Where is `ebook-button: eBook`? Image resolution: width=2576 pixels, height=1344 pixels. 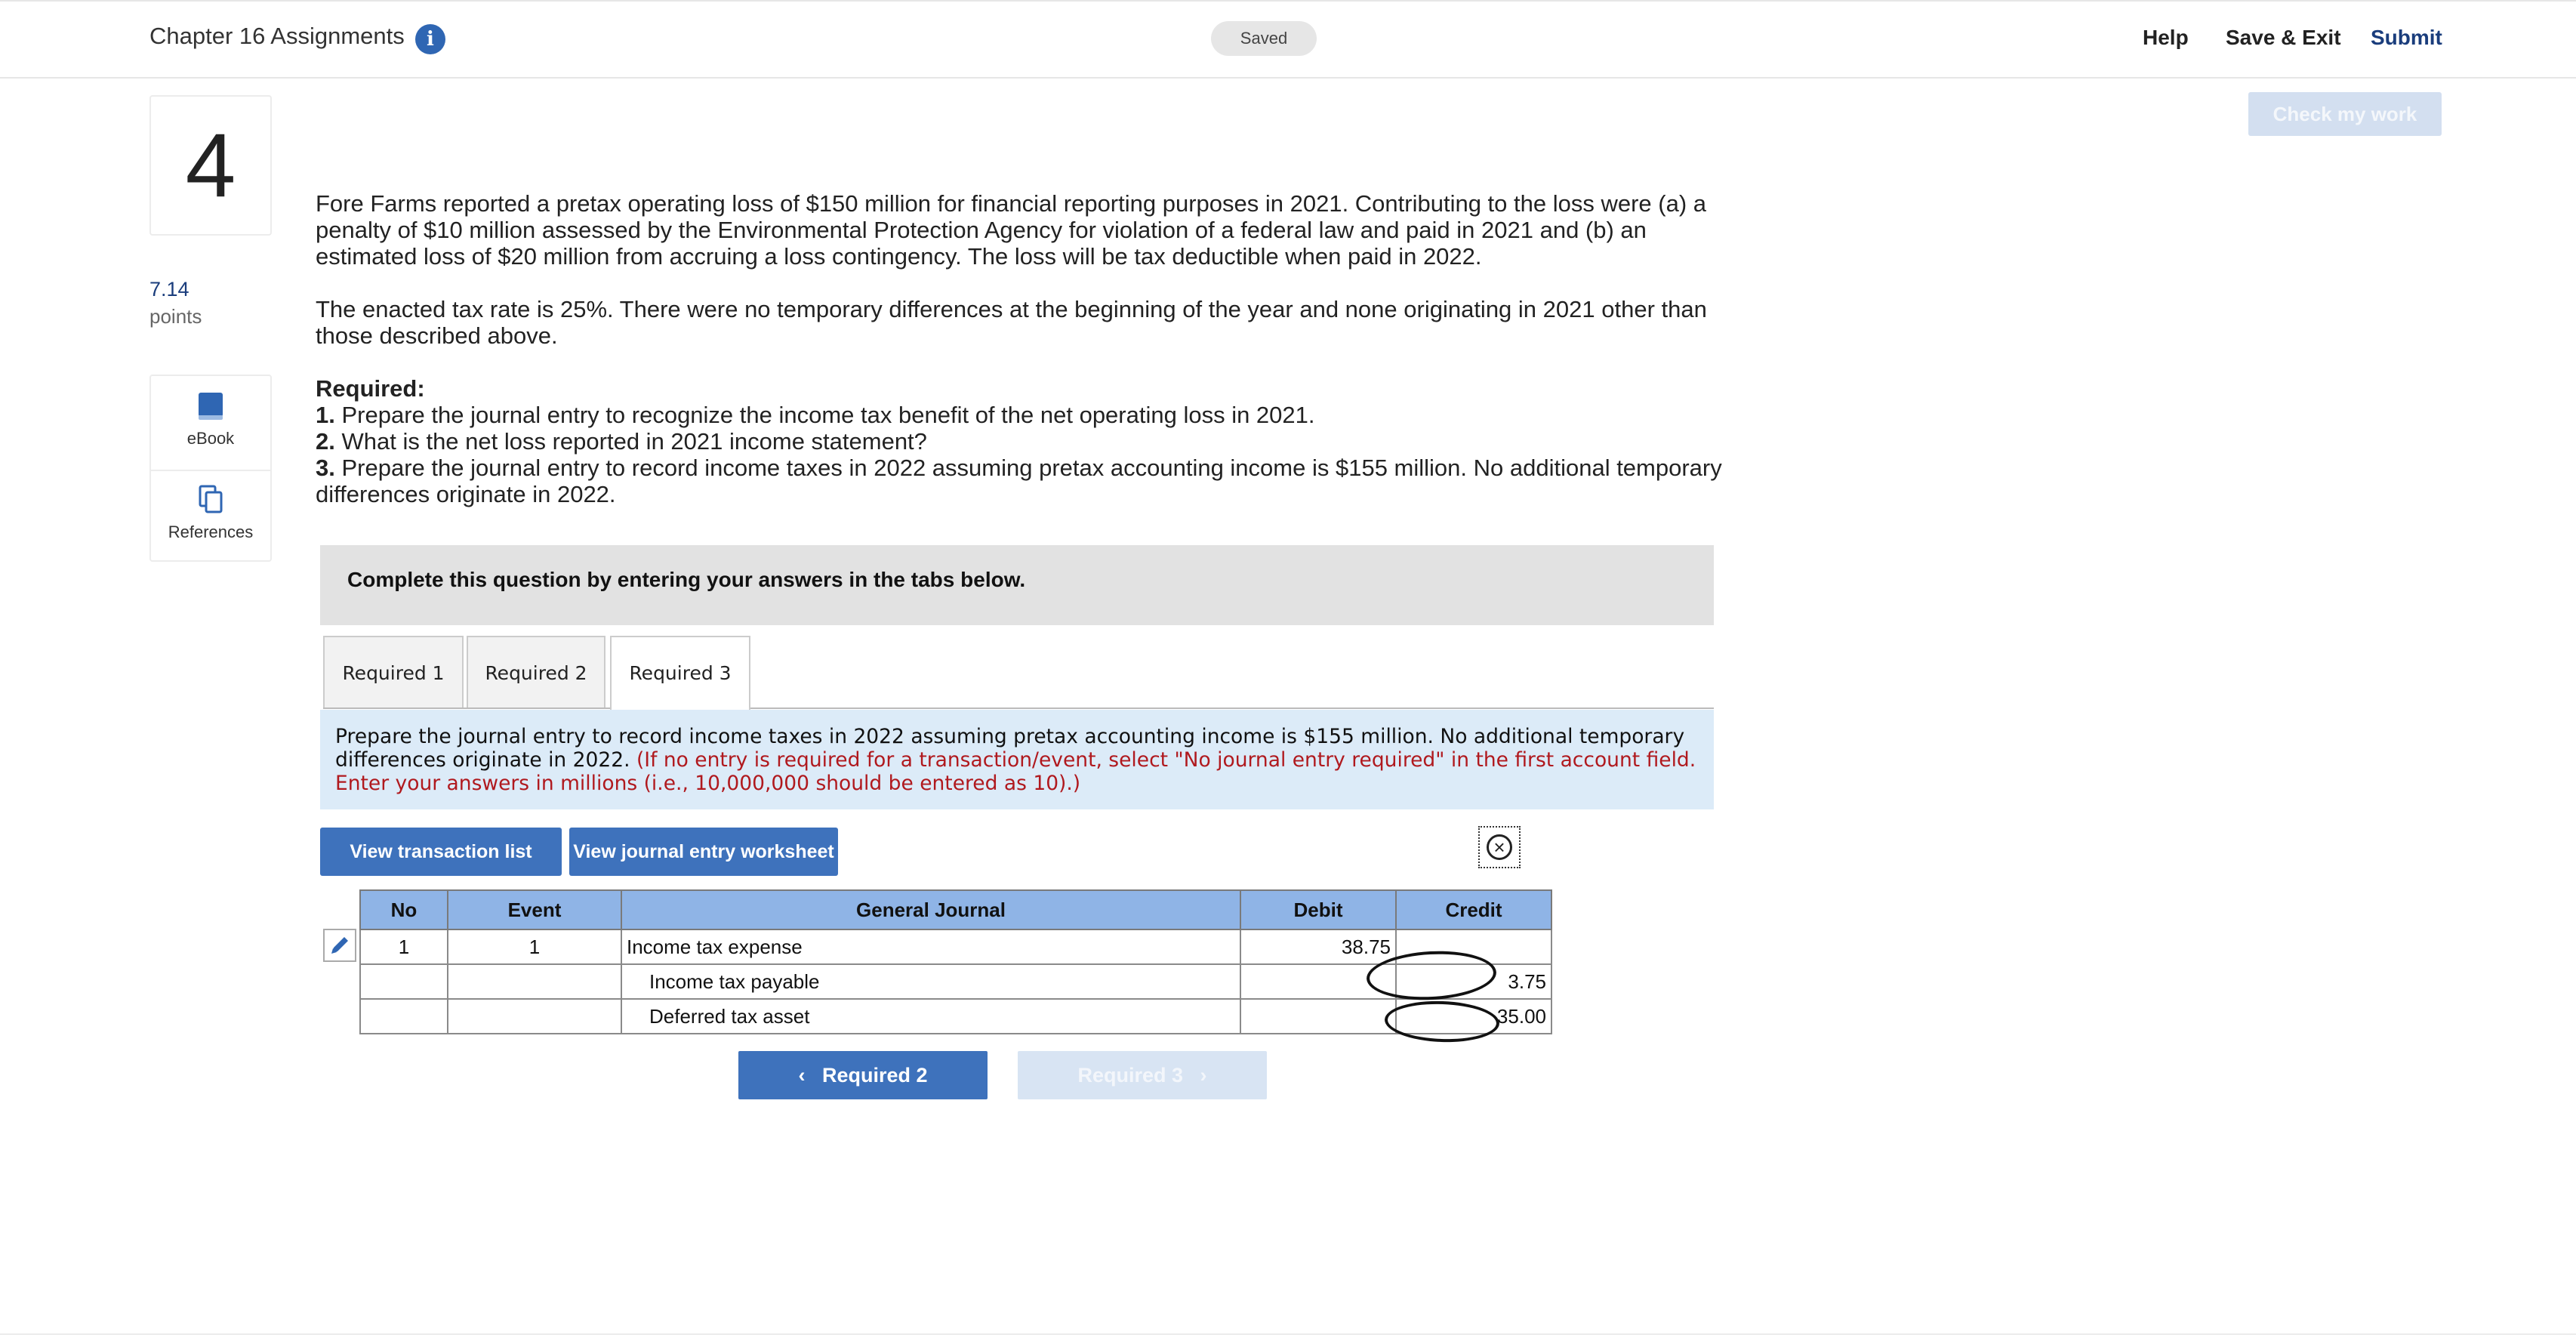 ebook-button: eBook is located at coordinates (211, 420).